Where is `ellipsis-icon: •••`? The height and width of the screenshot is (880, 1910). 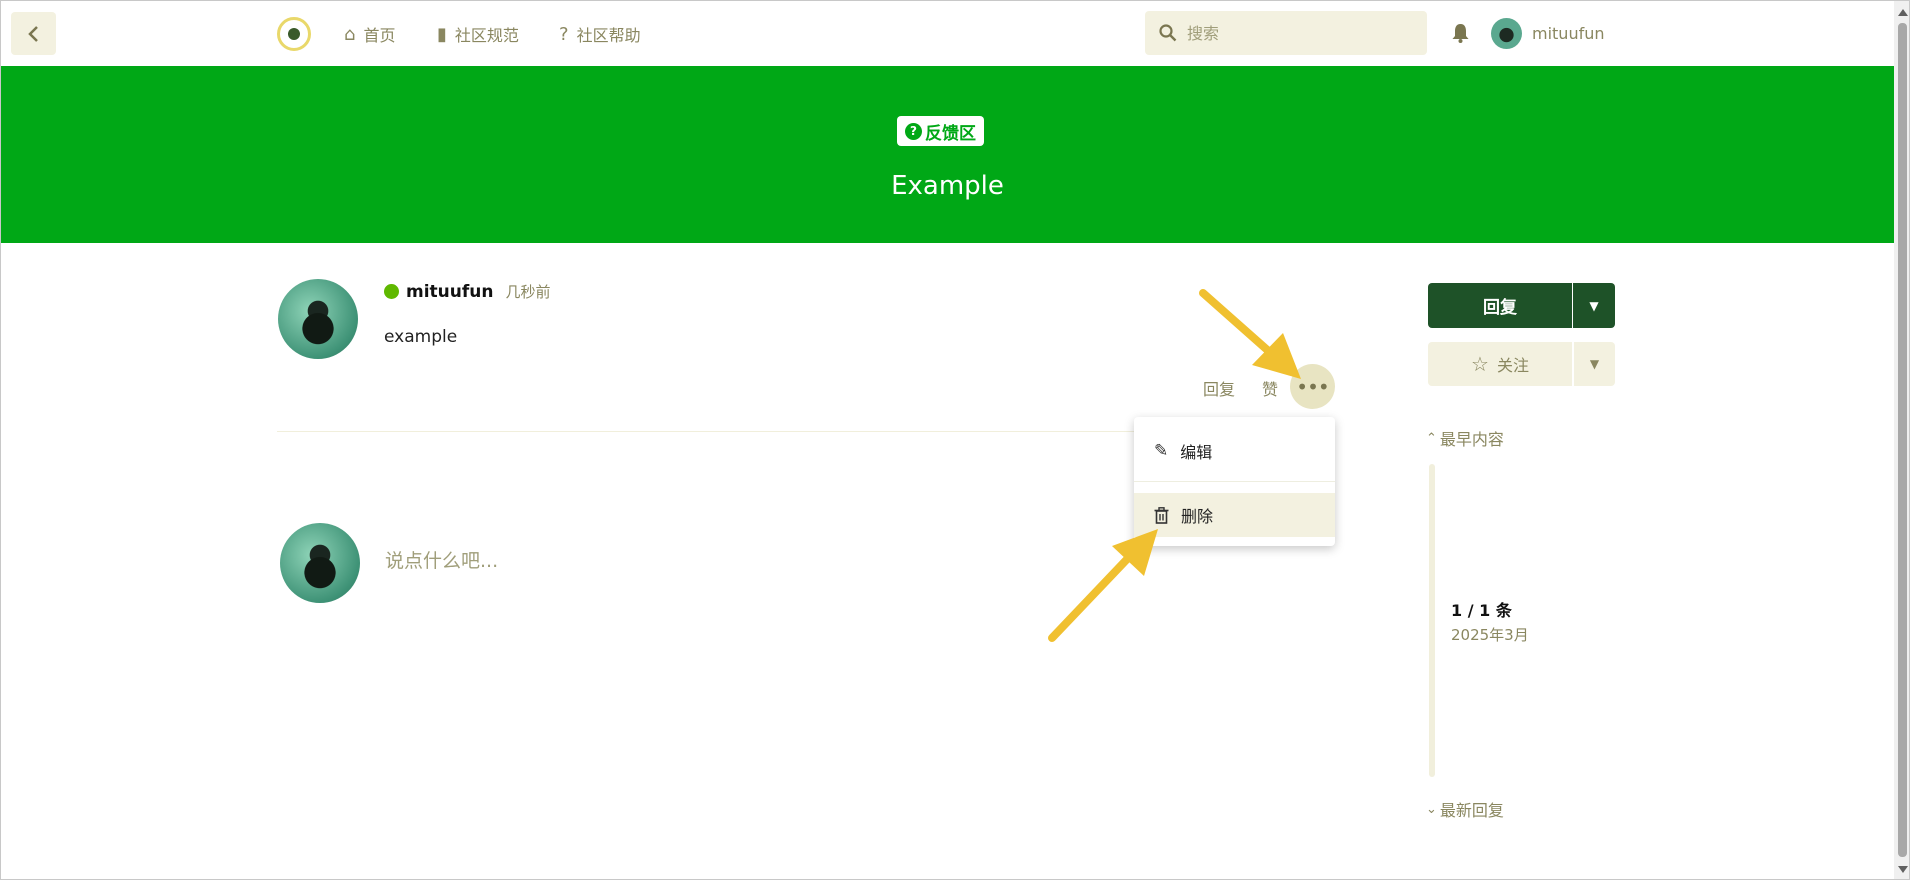
ellipsis-icon: ••• is located at coordinates (1312, 386).